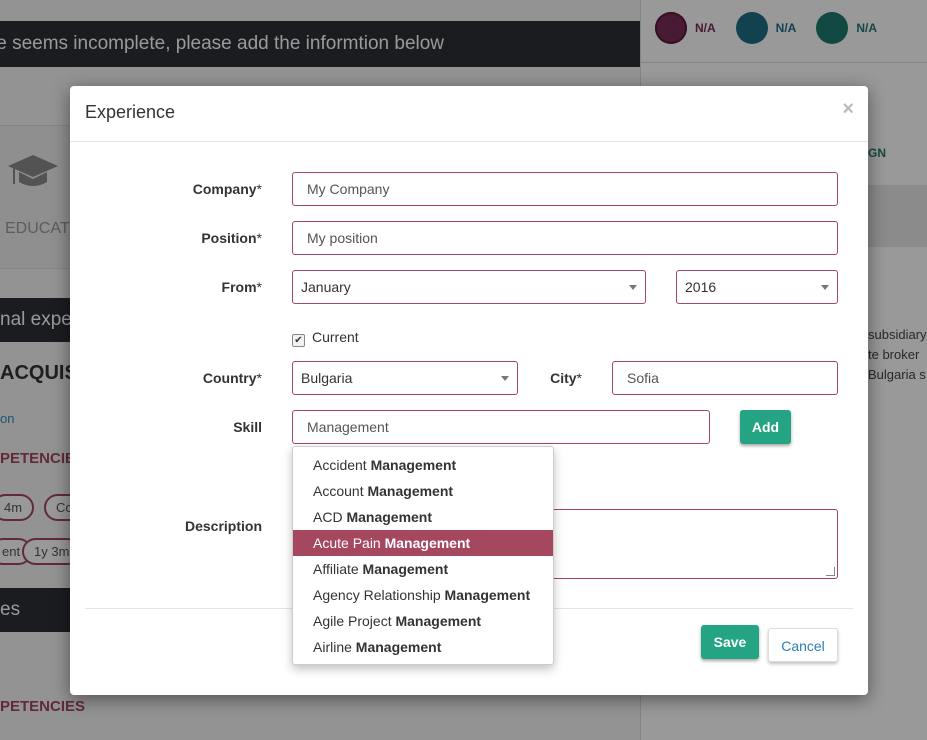  Describe the element at coordinates (130, 112) in the screenshot. I see `modal-title: Experience` at that location.